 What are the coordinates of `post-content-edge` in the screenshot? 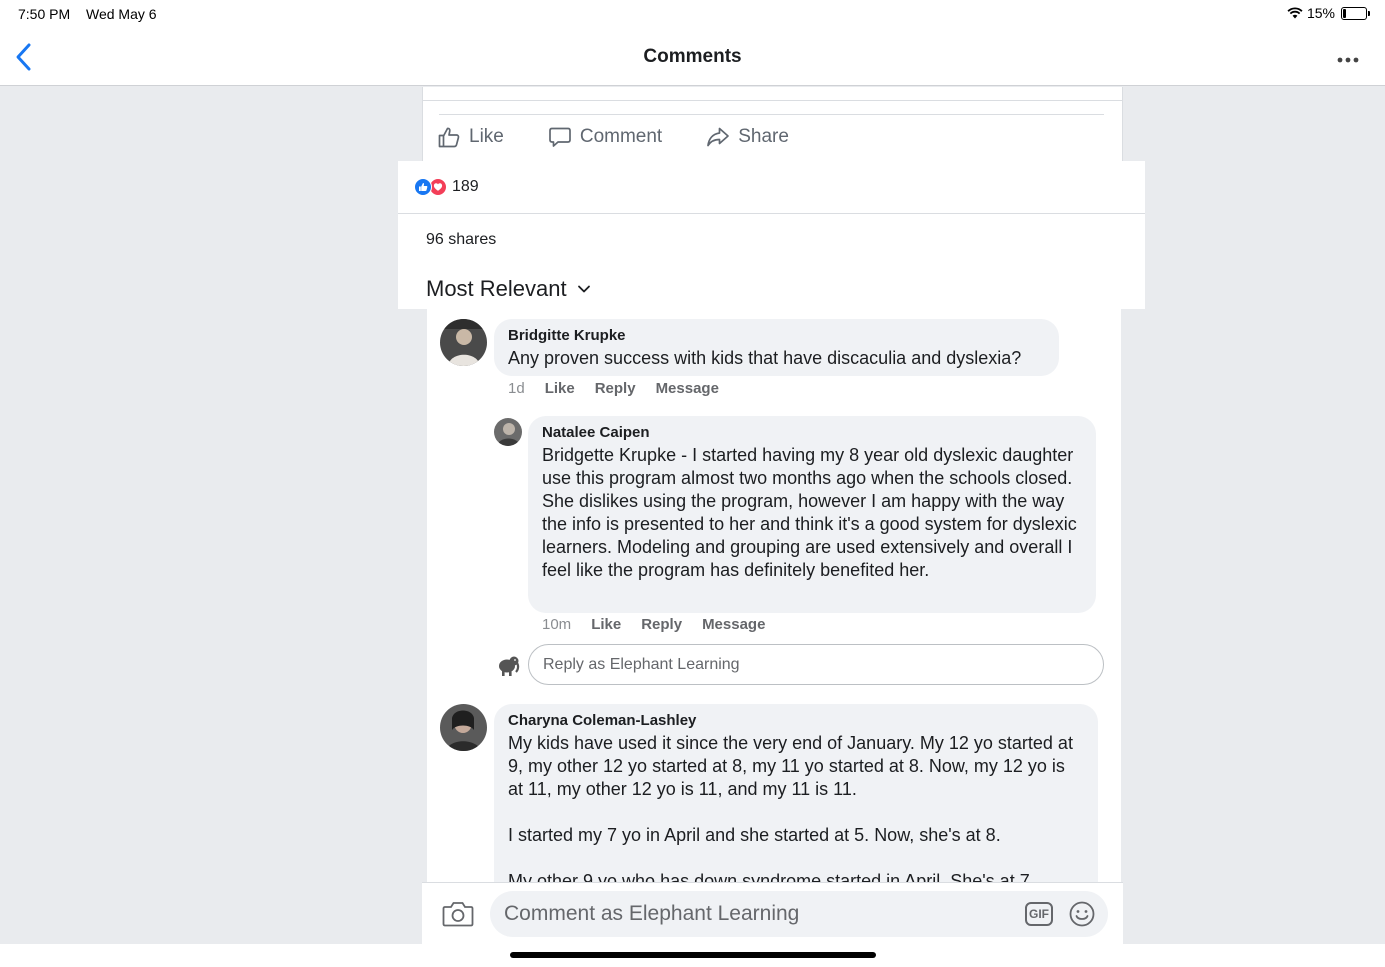 It's located at (772, 94).